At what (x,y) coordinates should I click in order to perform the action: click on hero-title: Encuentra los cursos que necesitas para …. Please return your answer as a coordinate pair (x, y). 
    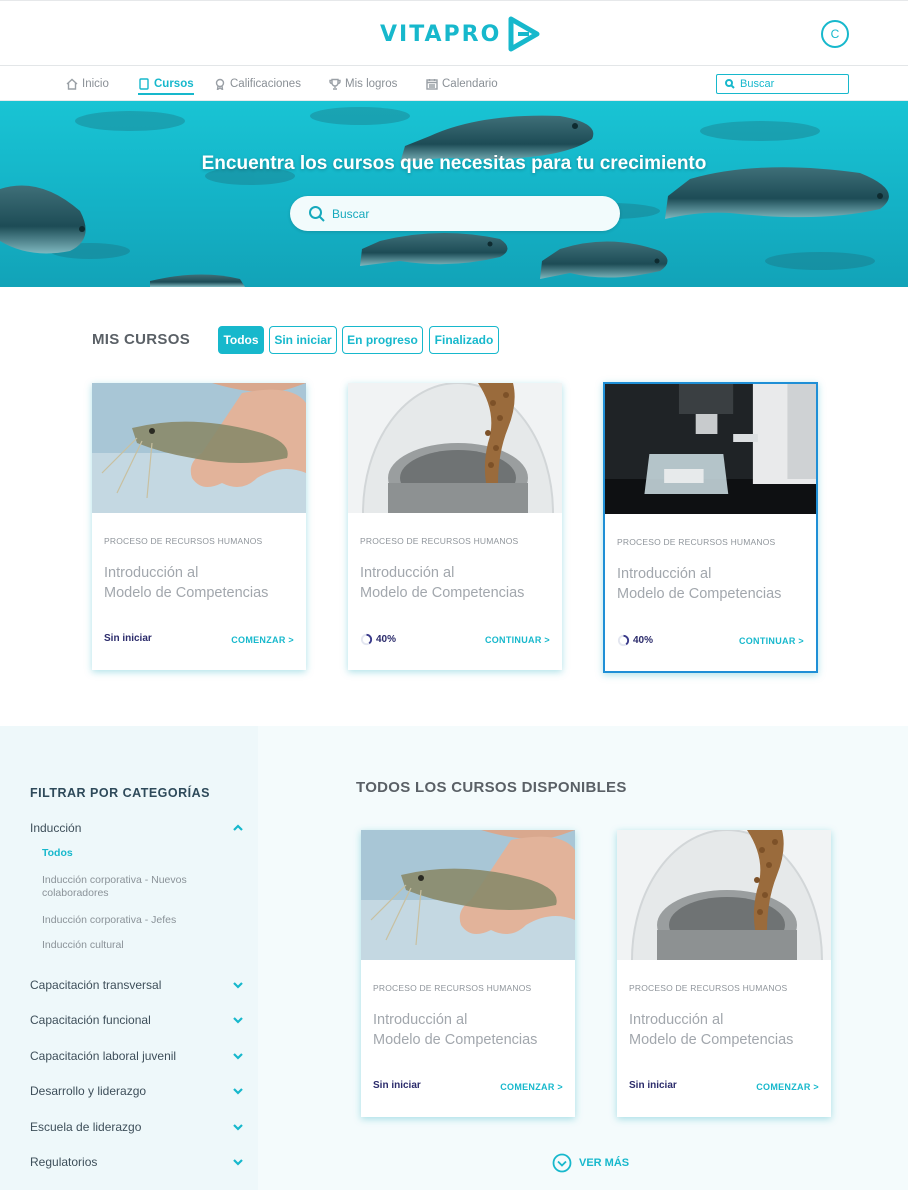
    Looking at the image, I should click on (454, 163).